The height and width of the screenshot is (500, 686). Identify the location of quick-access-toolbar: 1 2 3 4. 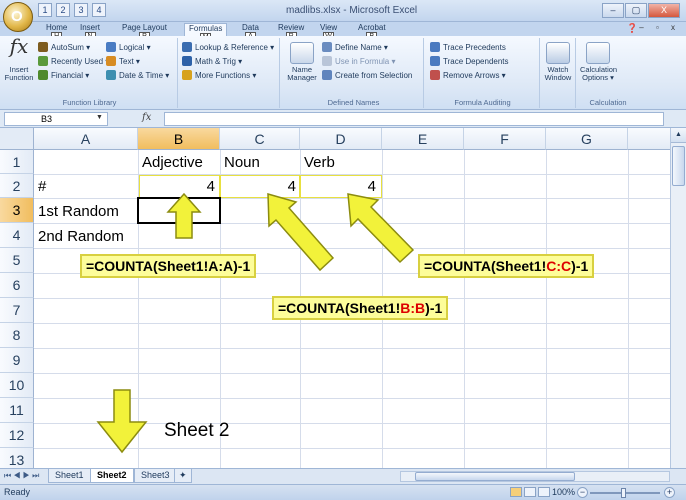
(72, 10).